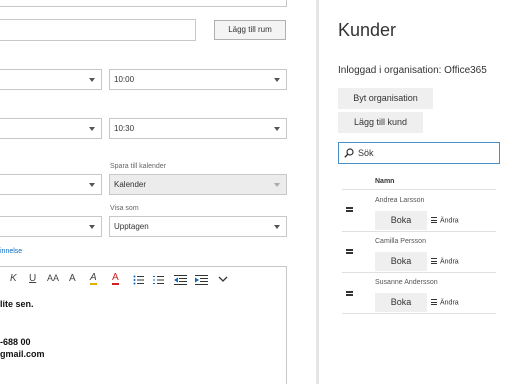  Describe the element at coordinates (15, 342) in the screenshot. I see `body-line-2: -688 00` at that location.